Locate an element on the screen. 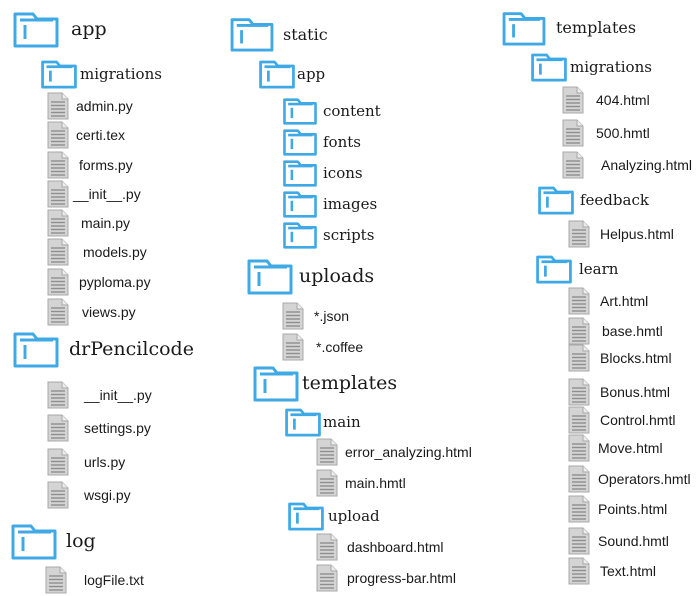 The height and width of the screenshot is (596, 700). file-item: Control.hmtl is located at coordinates (634, 421).